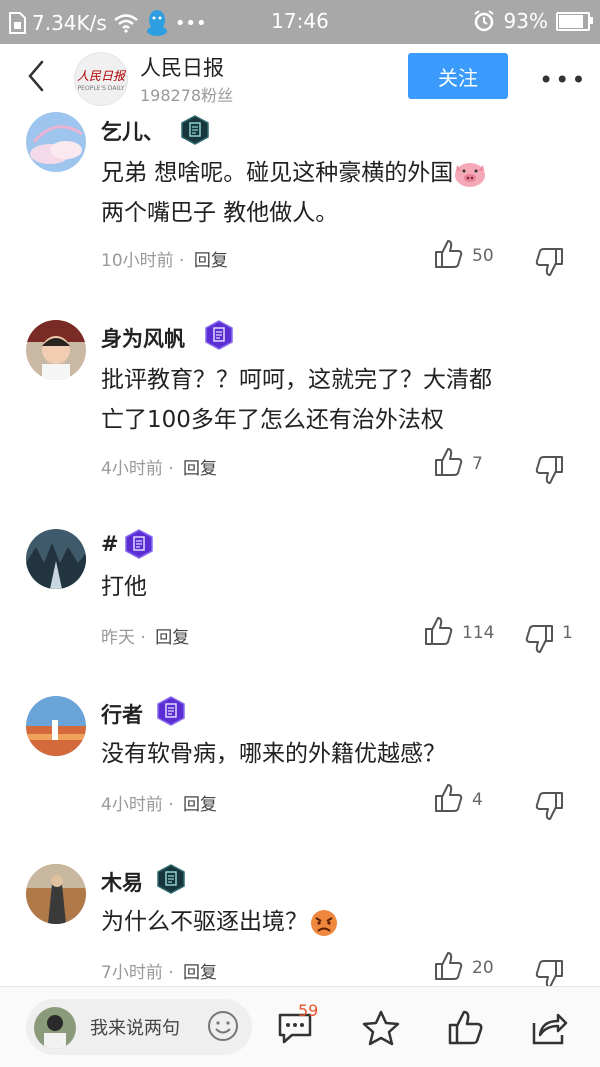  I want to click on username: 行者, so click(122, 714).